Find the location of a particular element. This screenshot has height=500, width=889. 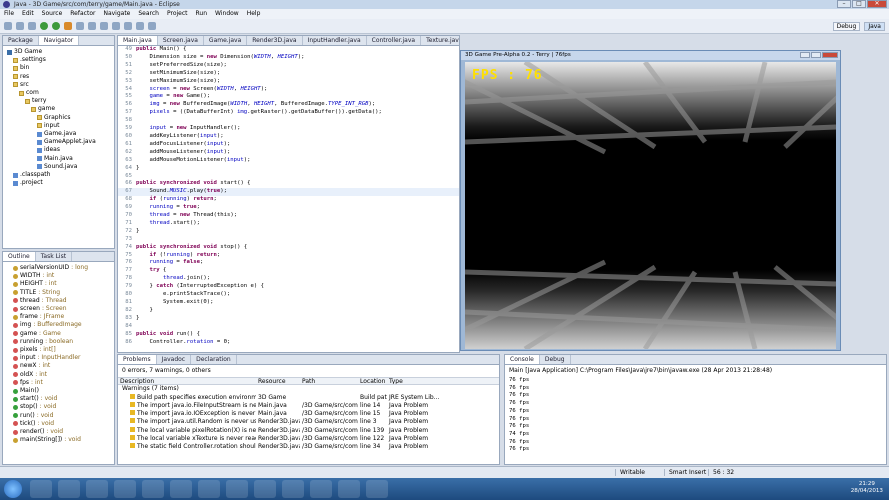

navigator-item: .project is located at coordinates (60, 183).